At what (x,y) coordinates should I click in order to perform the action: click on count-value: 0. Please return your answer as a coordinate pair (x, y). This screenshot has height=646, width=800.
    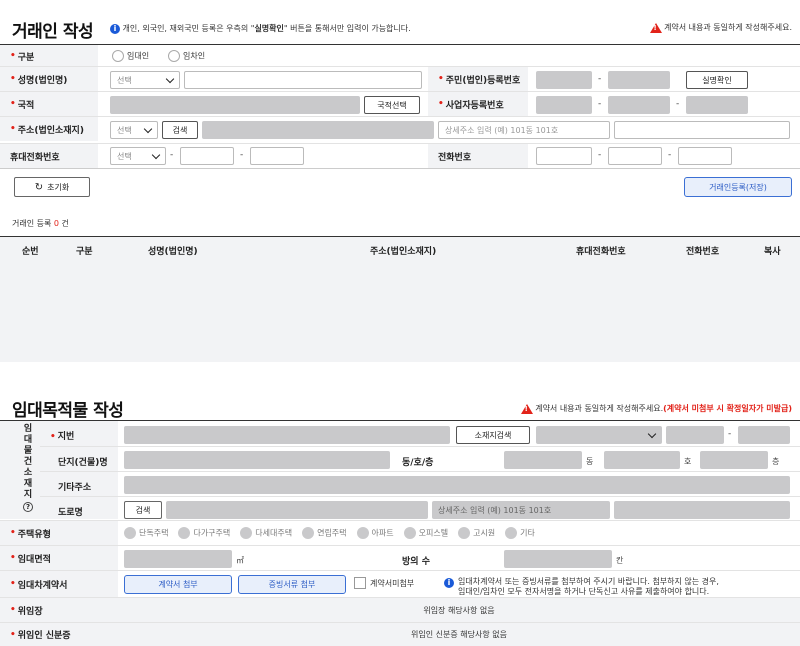
    Looking at the image, I should click on (56, 223).